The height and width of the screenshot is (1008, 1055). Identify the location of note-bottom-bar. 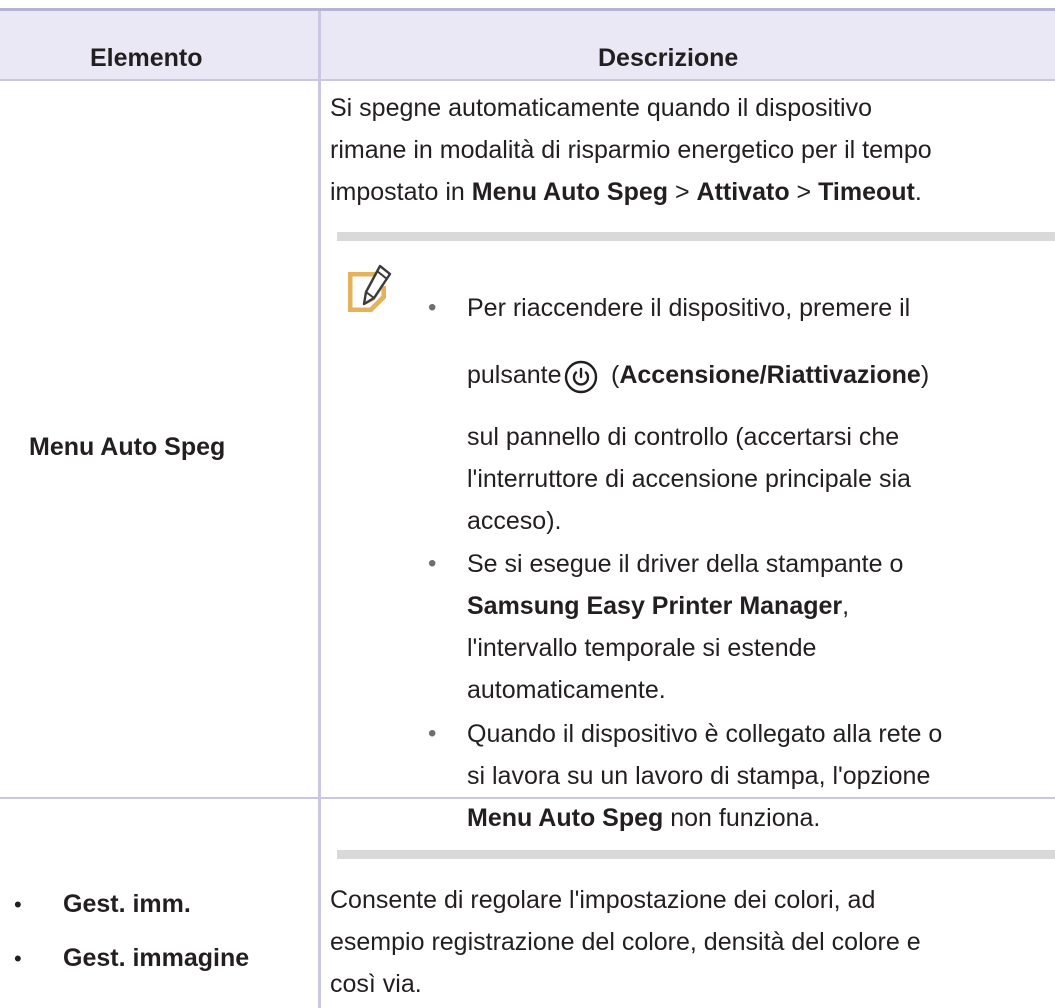
(696, 854).